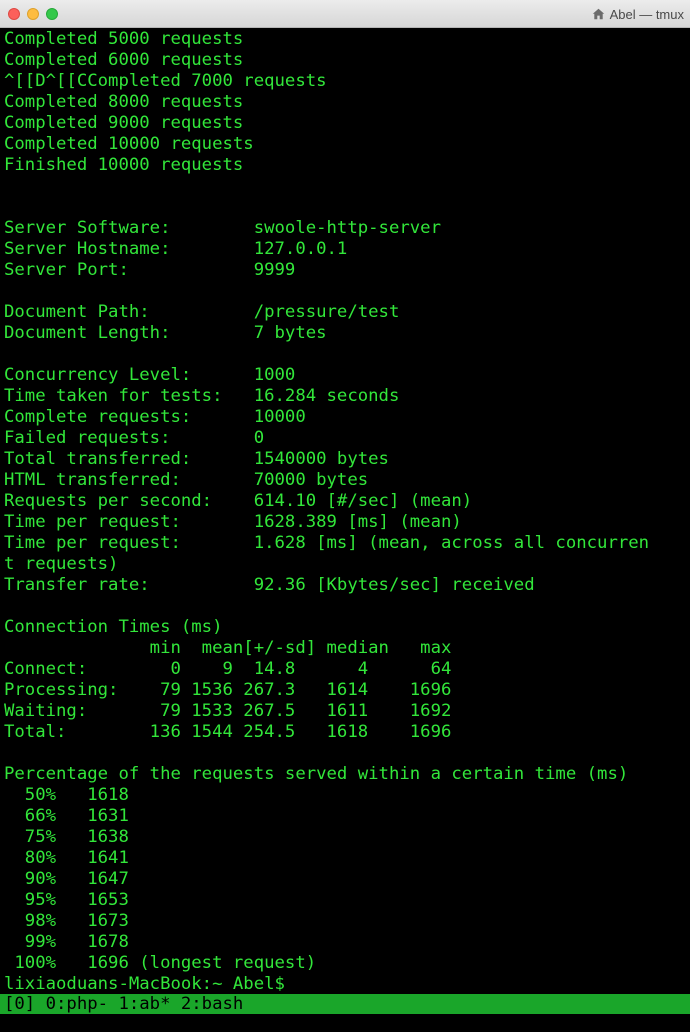 This screenshot has width=690, height=1032. What do you see at coordinates (66, 858) in the screenshot?
I see `terminal-line: 80% 1641` at bounding box center [66, 858].